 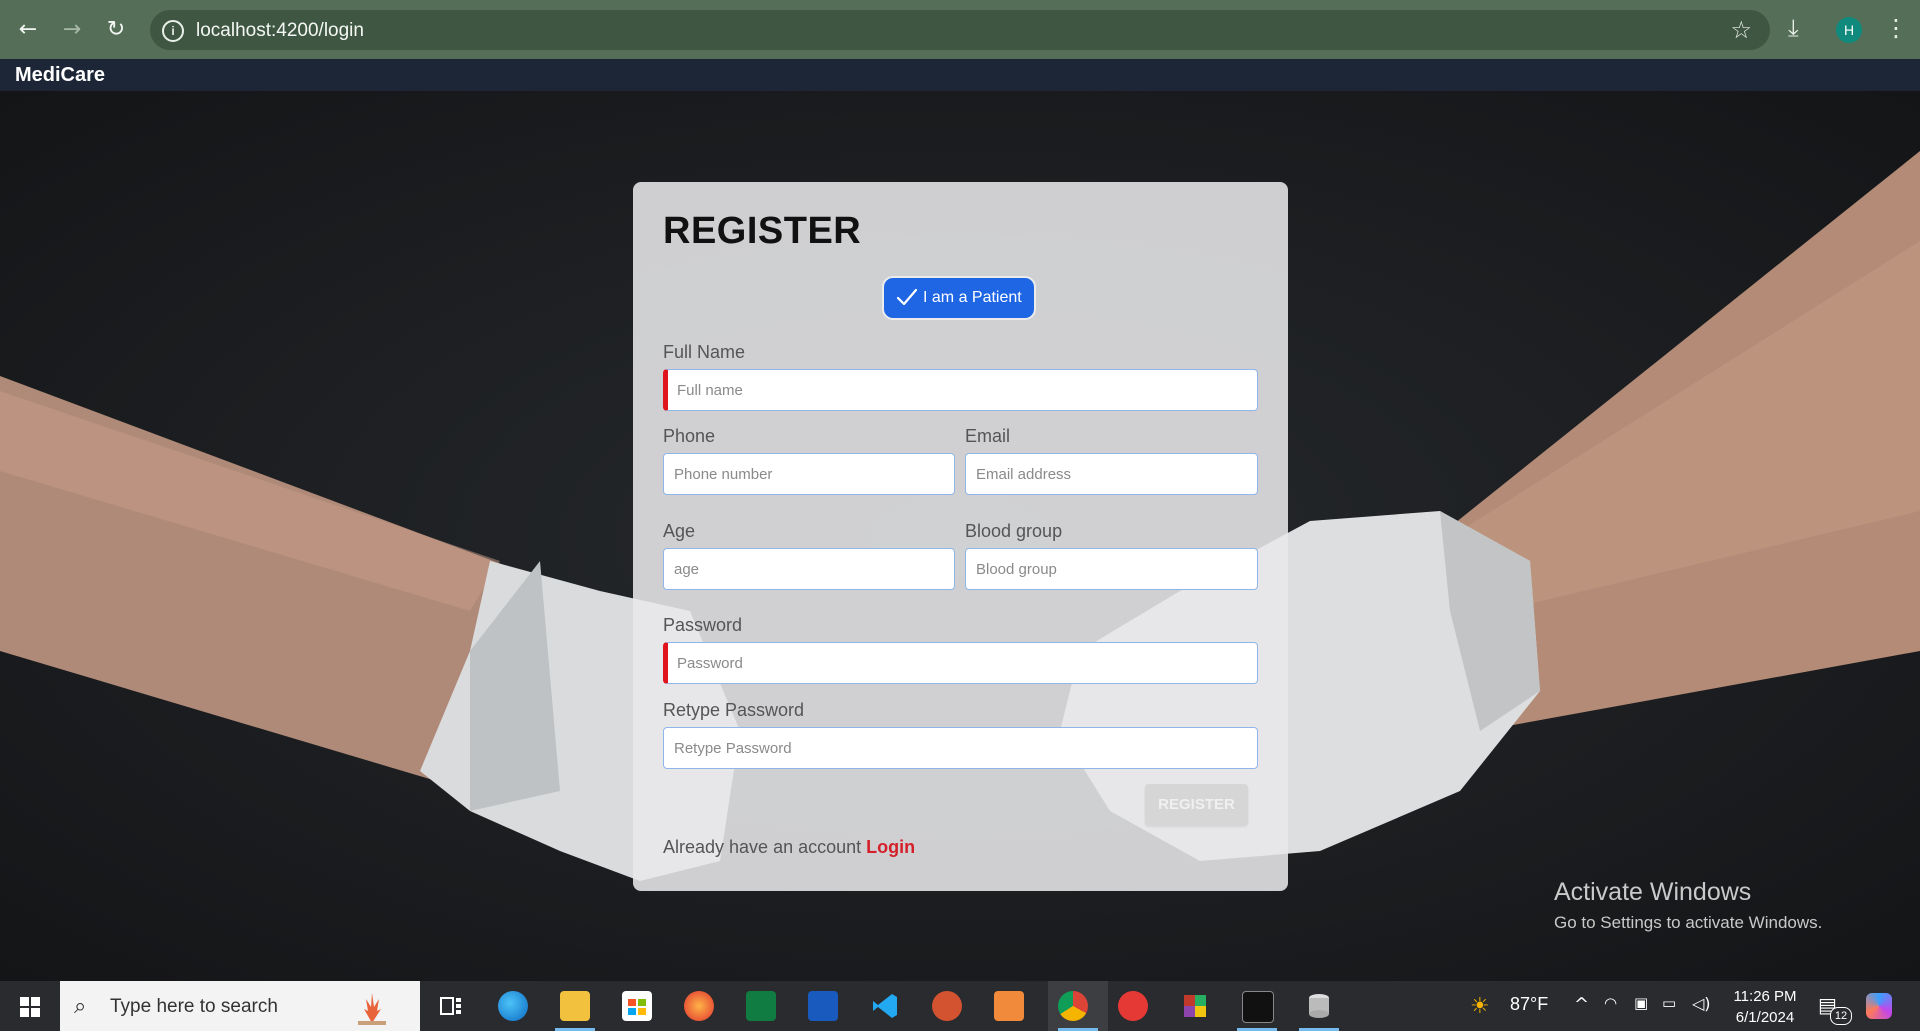 What do you see at coordinates (1896, 28) in the screenshot?
I see `browser-menu-icon: ⋮` at bounding box center [1896, 28].